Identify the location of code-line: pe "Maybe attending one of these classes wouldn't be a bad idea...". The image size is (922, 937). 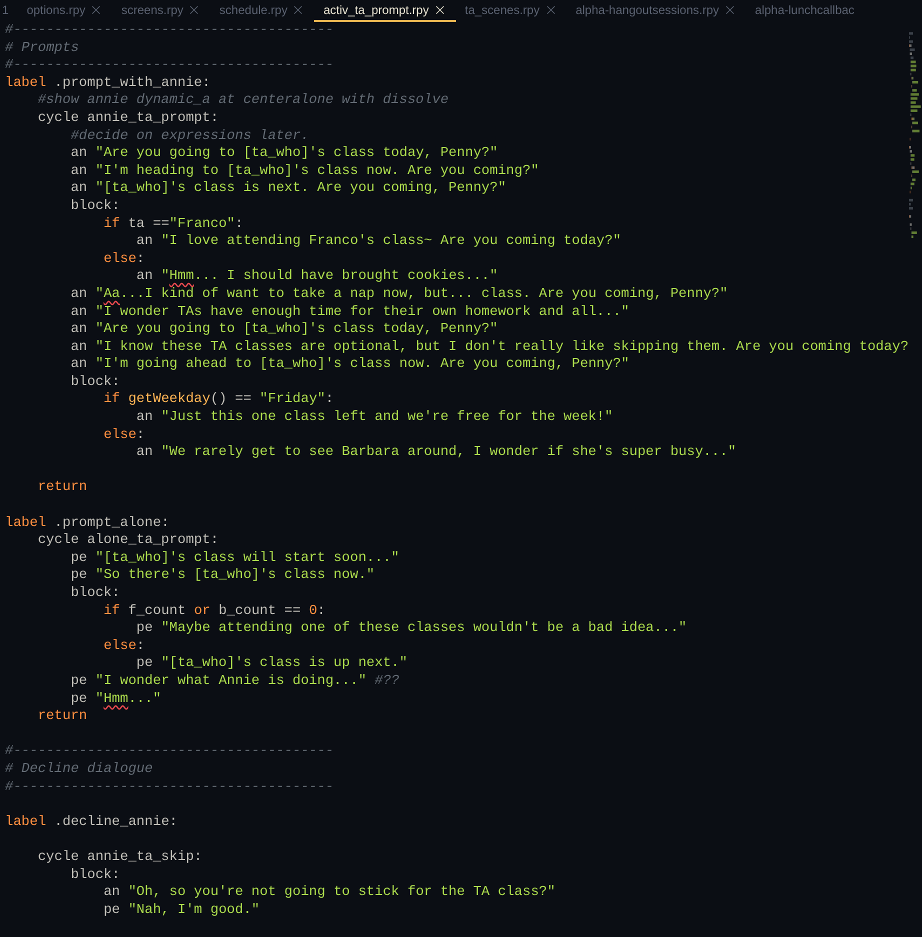
(411, 629).